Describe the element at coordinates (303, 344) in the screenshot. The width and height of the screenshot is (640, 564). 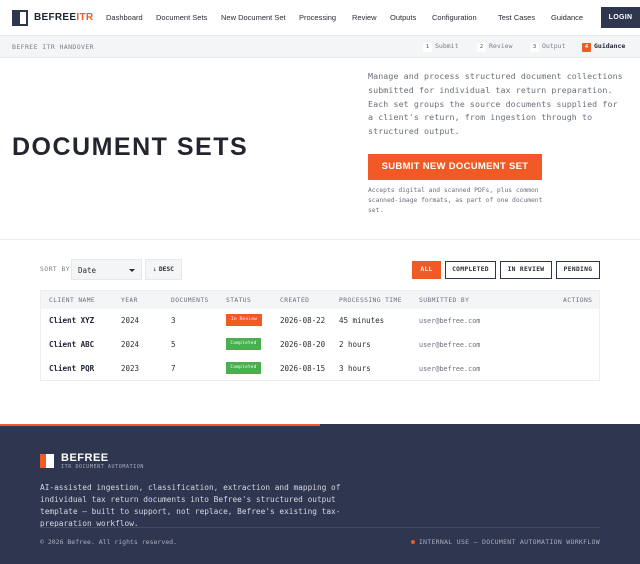
I see `cell-created: 2026-08-20` at that location.